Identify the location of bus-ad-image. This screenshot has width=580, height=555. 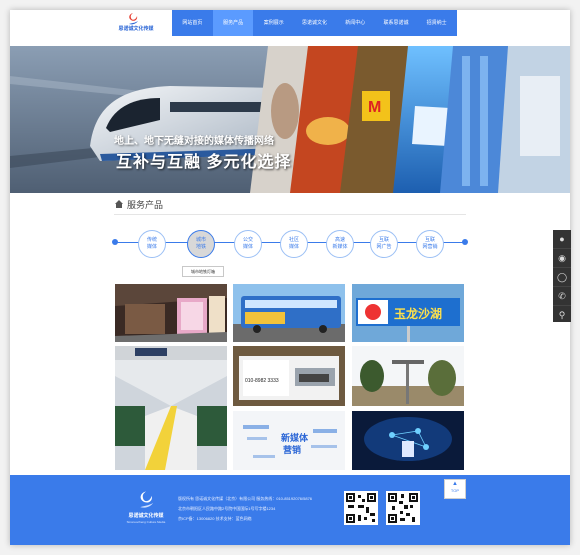
(289, 313).